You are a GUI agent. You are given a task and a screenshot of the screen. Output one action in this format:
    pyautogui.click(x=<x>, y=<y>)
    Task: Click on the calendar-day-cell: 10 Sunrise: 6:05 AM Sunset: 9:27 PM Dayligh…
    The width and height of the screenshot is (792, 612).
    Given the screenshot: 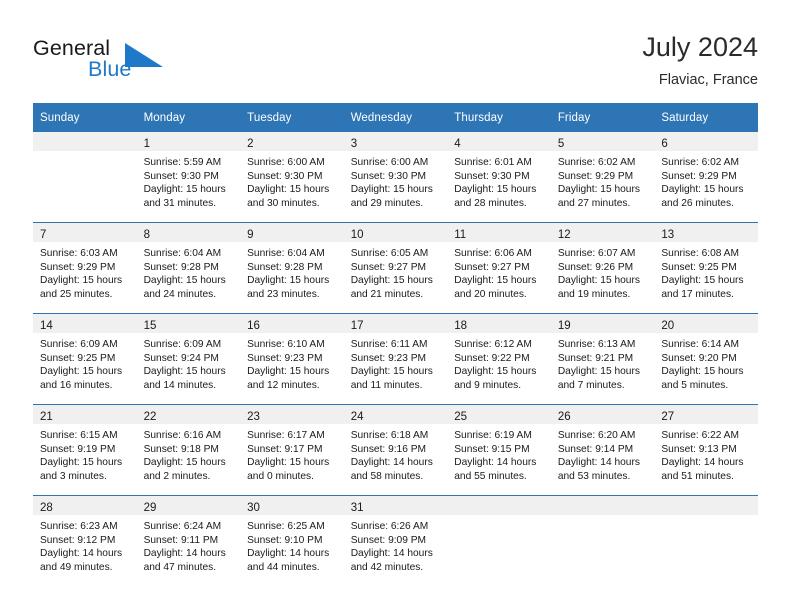 What is the action you would take?
    pyautogui.click(x=395, y=268)
    